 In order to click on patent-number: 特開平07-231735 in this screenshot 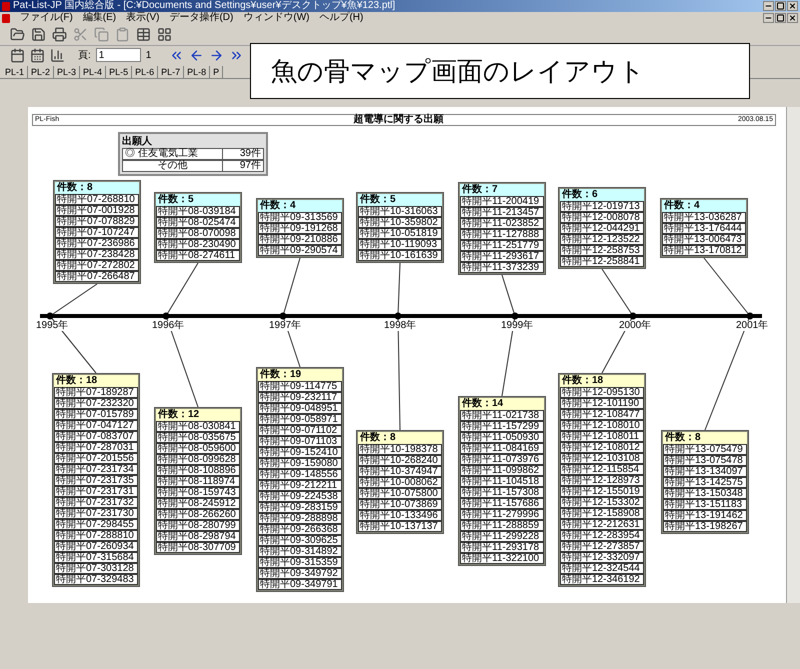, I will do `click(96, 480)`.